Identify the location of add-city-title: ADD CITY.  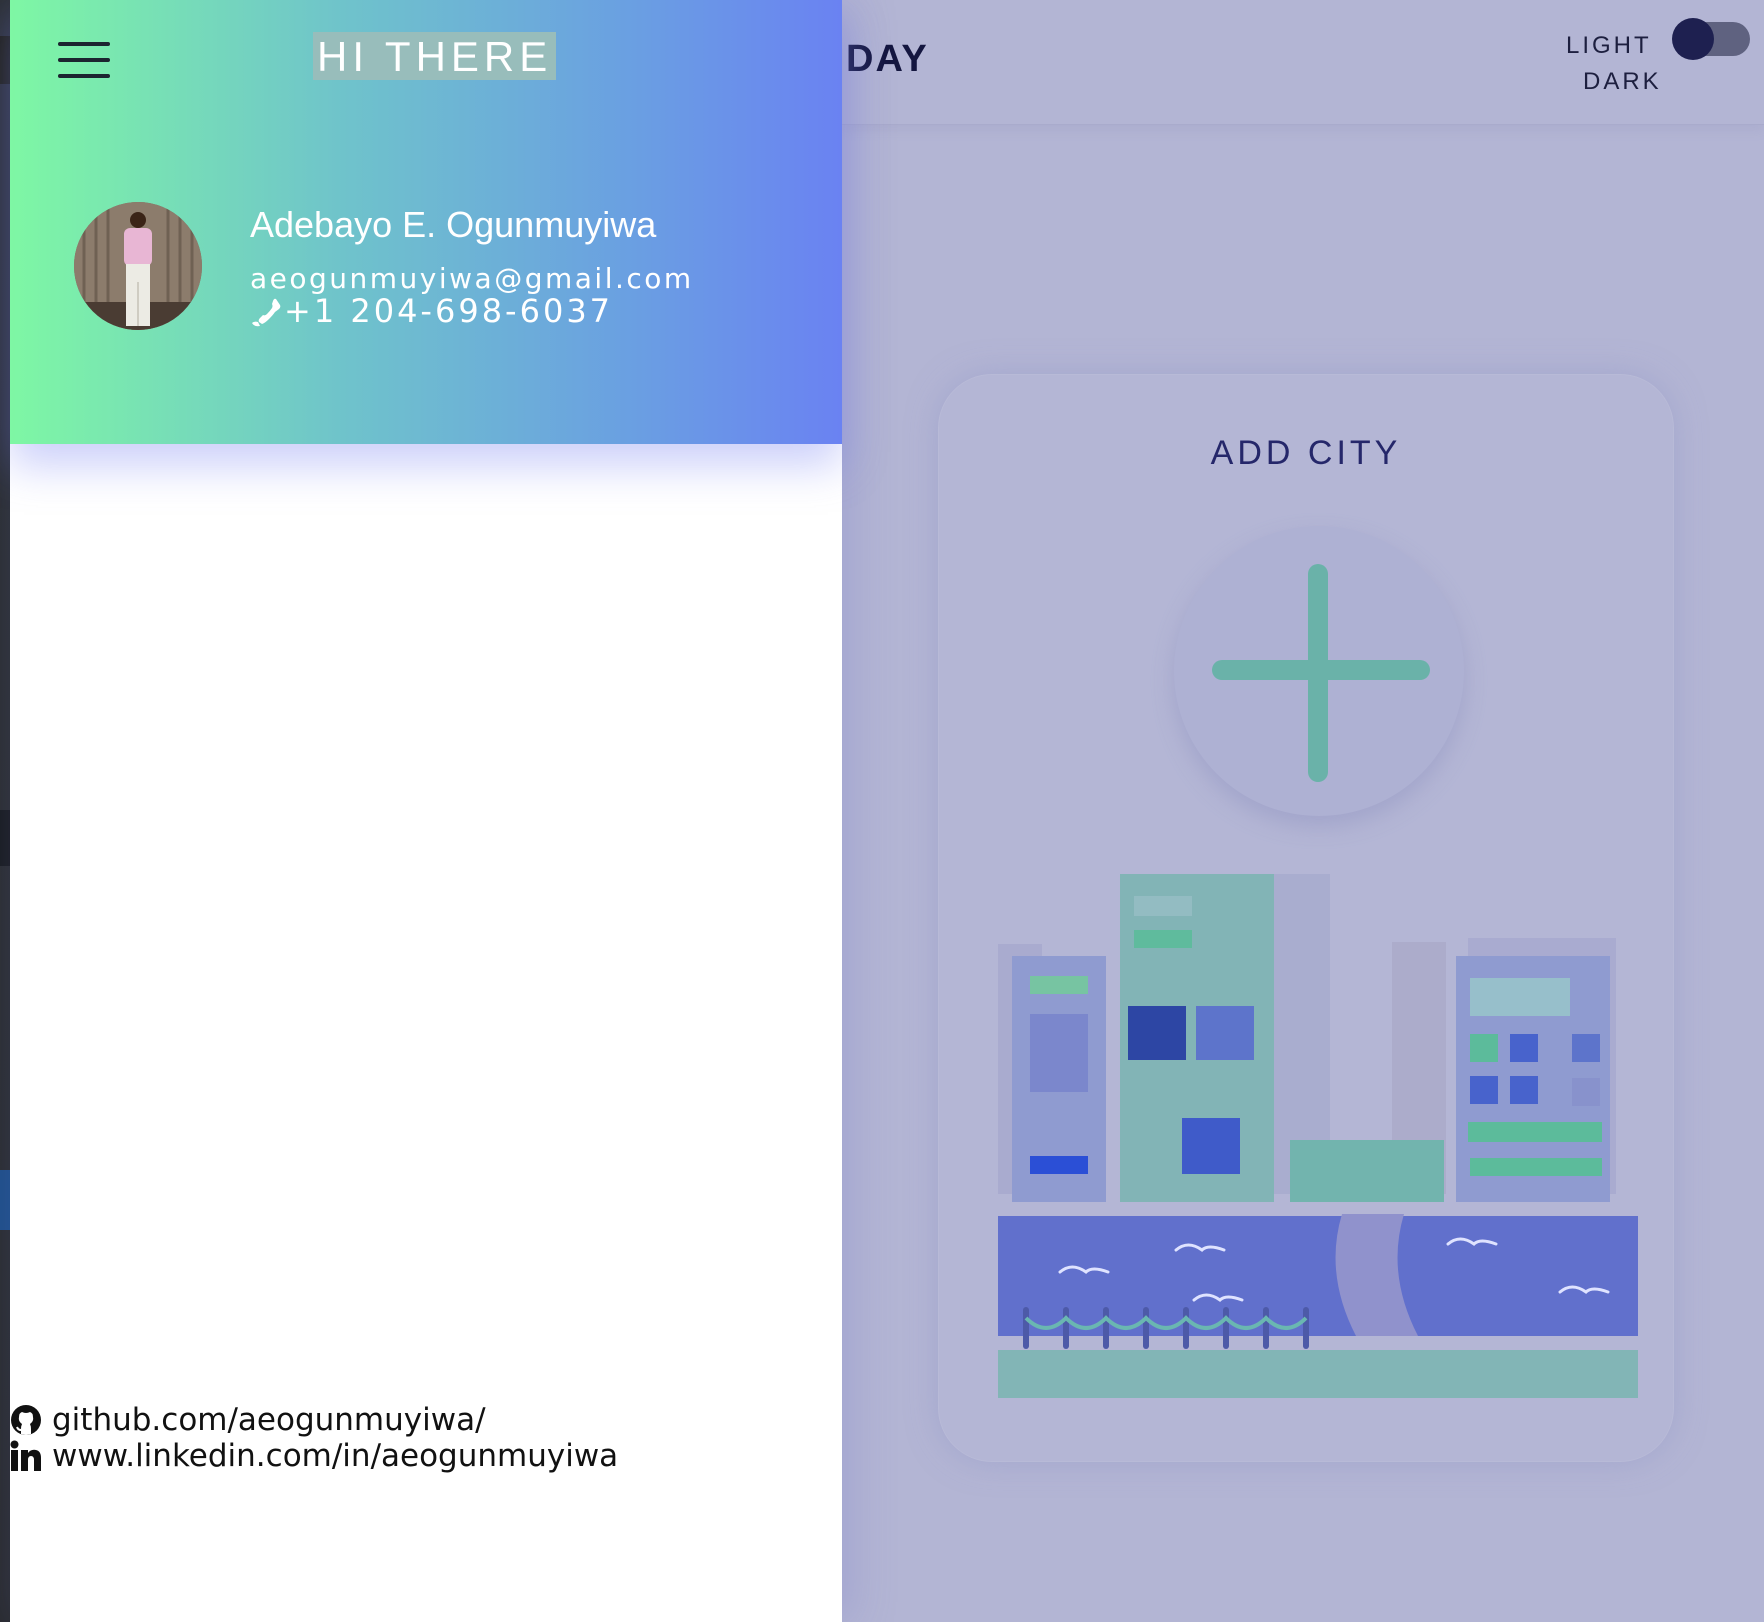
(1306, 453).